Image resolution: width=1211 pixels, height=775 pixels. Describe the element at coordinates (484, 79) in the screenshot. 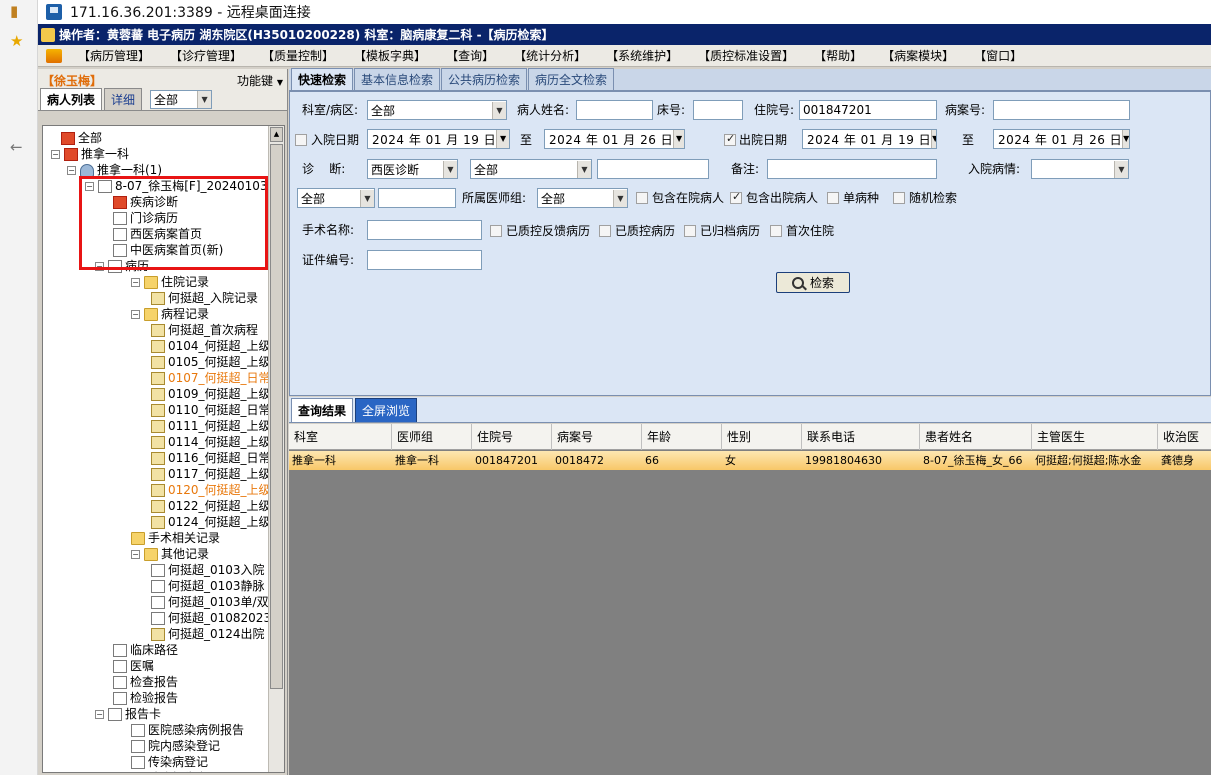

I see `tab-public-record-search: 公共病历检索` at that location.